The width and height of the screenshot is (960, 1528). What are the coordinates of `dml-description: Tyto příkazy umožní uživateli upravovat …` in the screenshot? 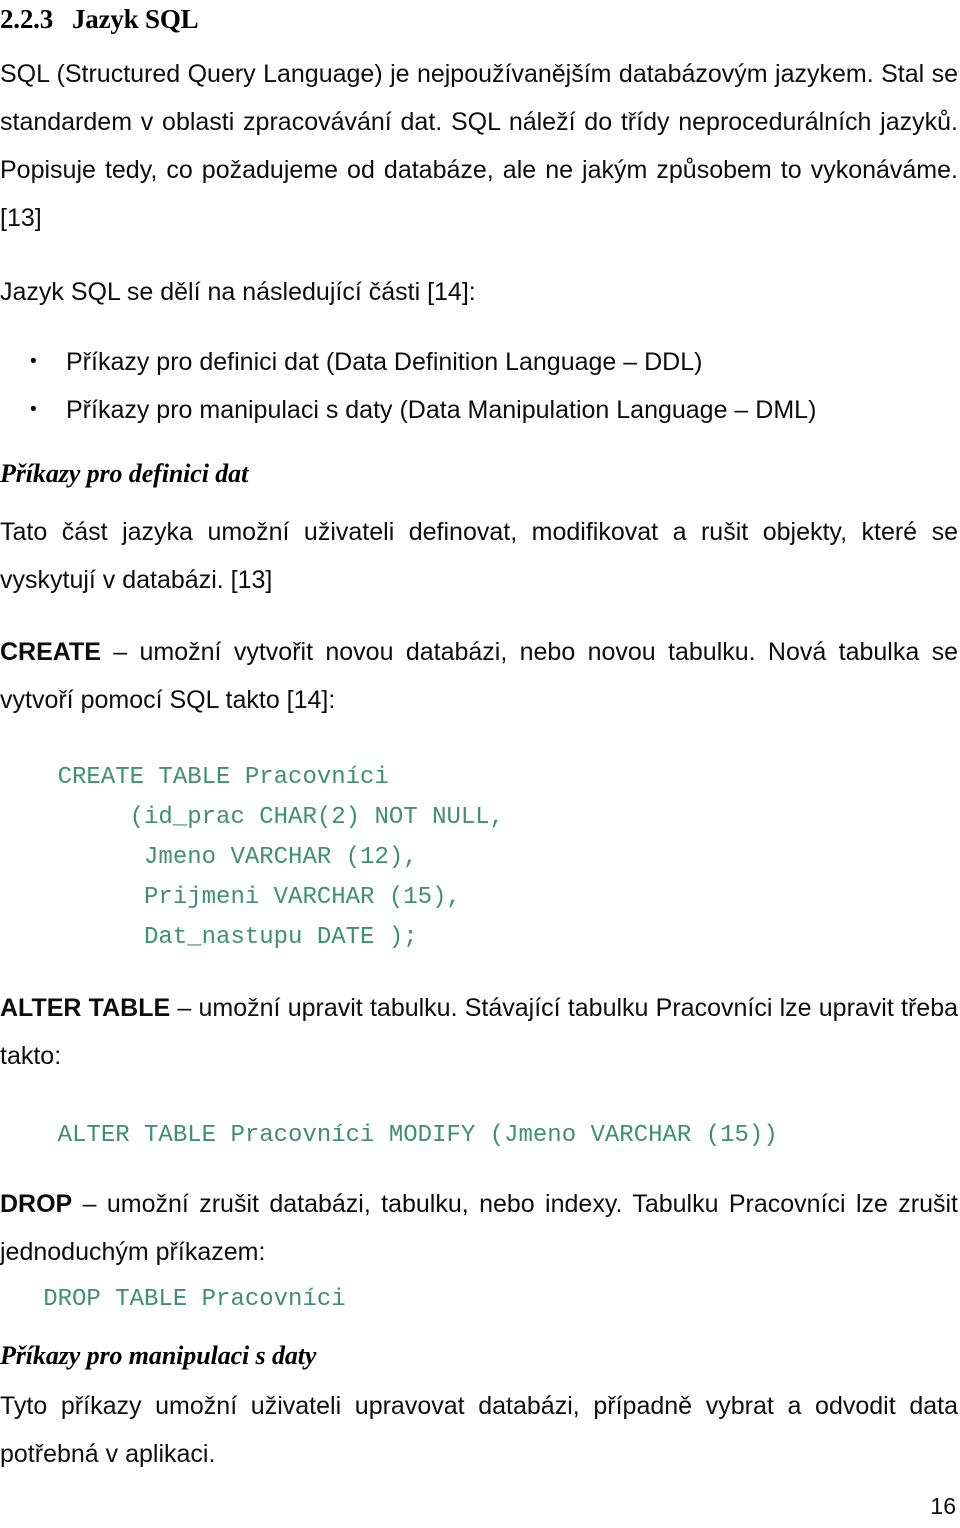 It's located at (479, 1430).